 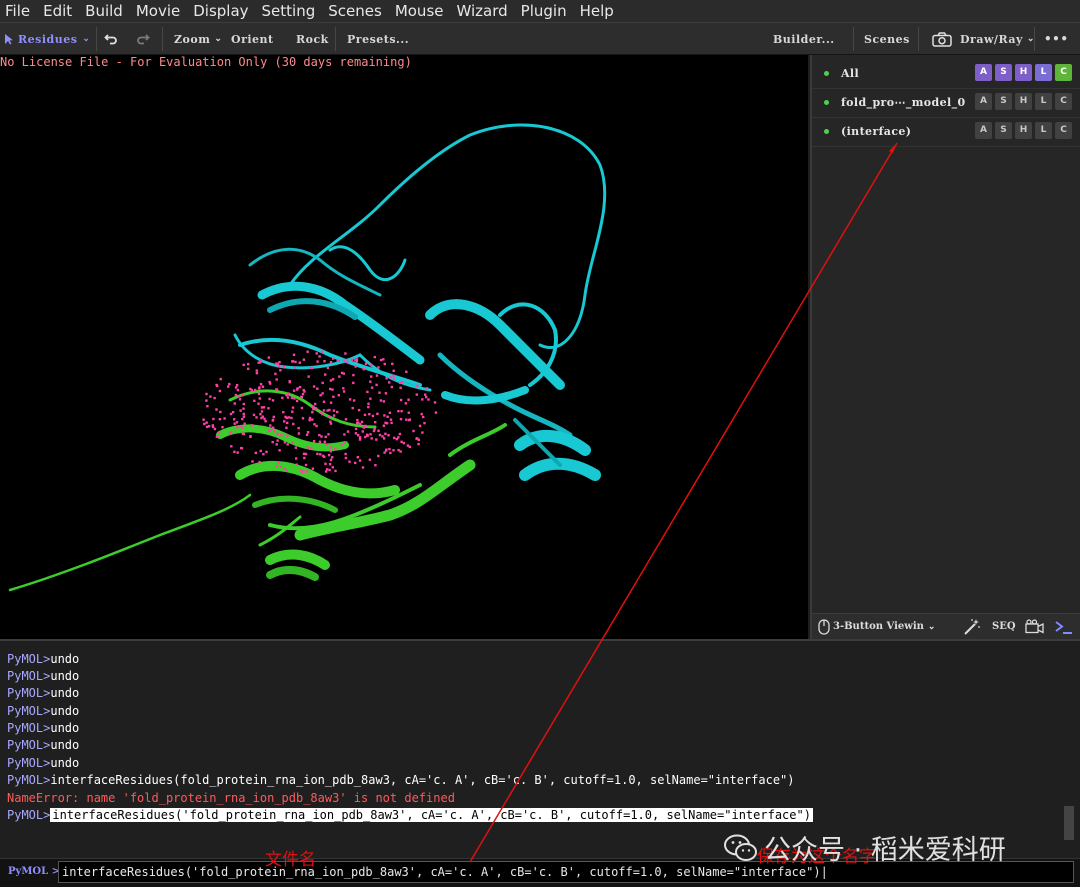 I want to click on object-row-all: All A S H L C, so click(x=946, y=74).